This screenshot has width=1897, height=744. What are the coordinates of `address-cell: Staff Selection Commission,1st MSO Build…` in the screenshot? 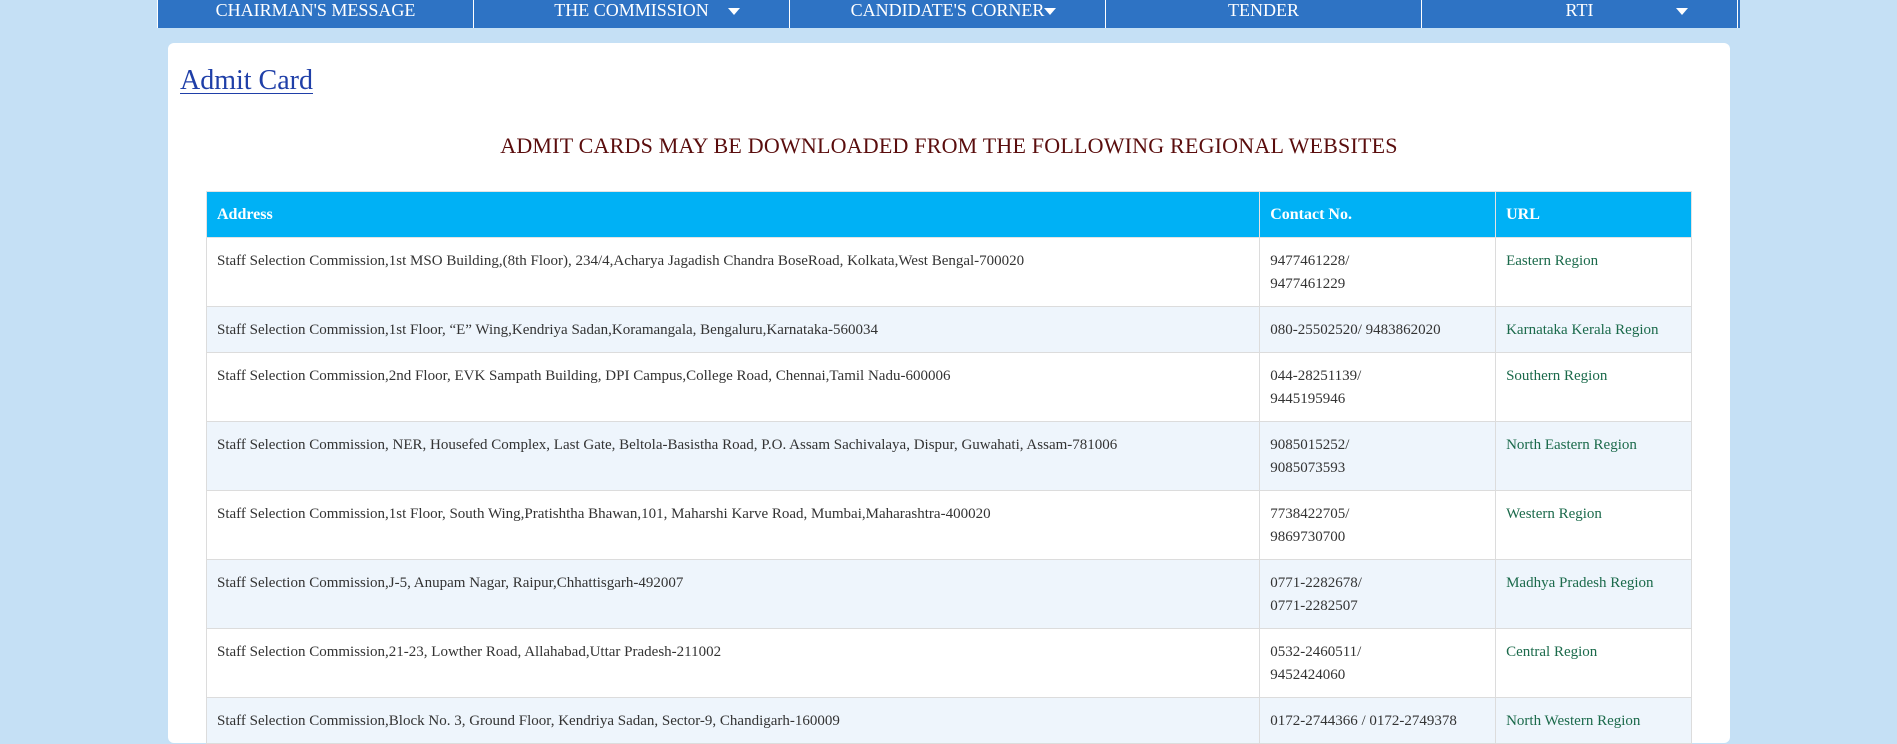 It's located at (733, 272).